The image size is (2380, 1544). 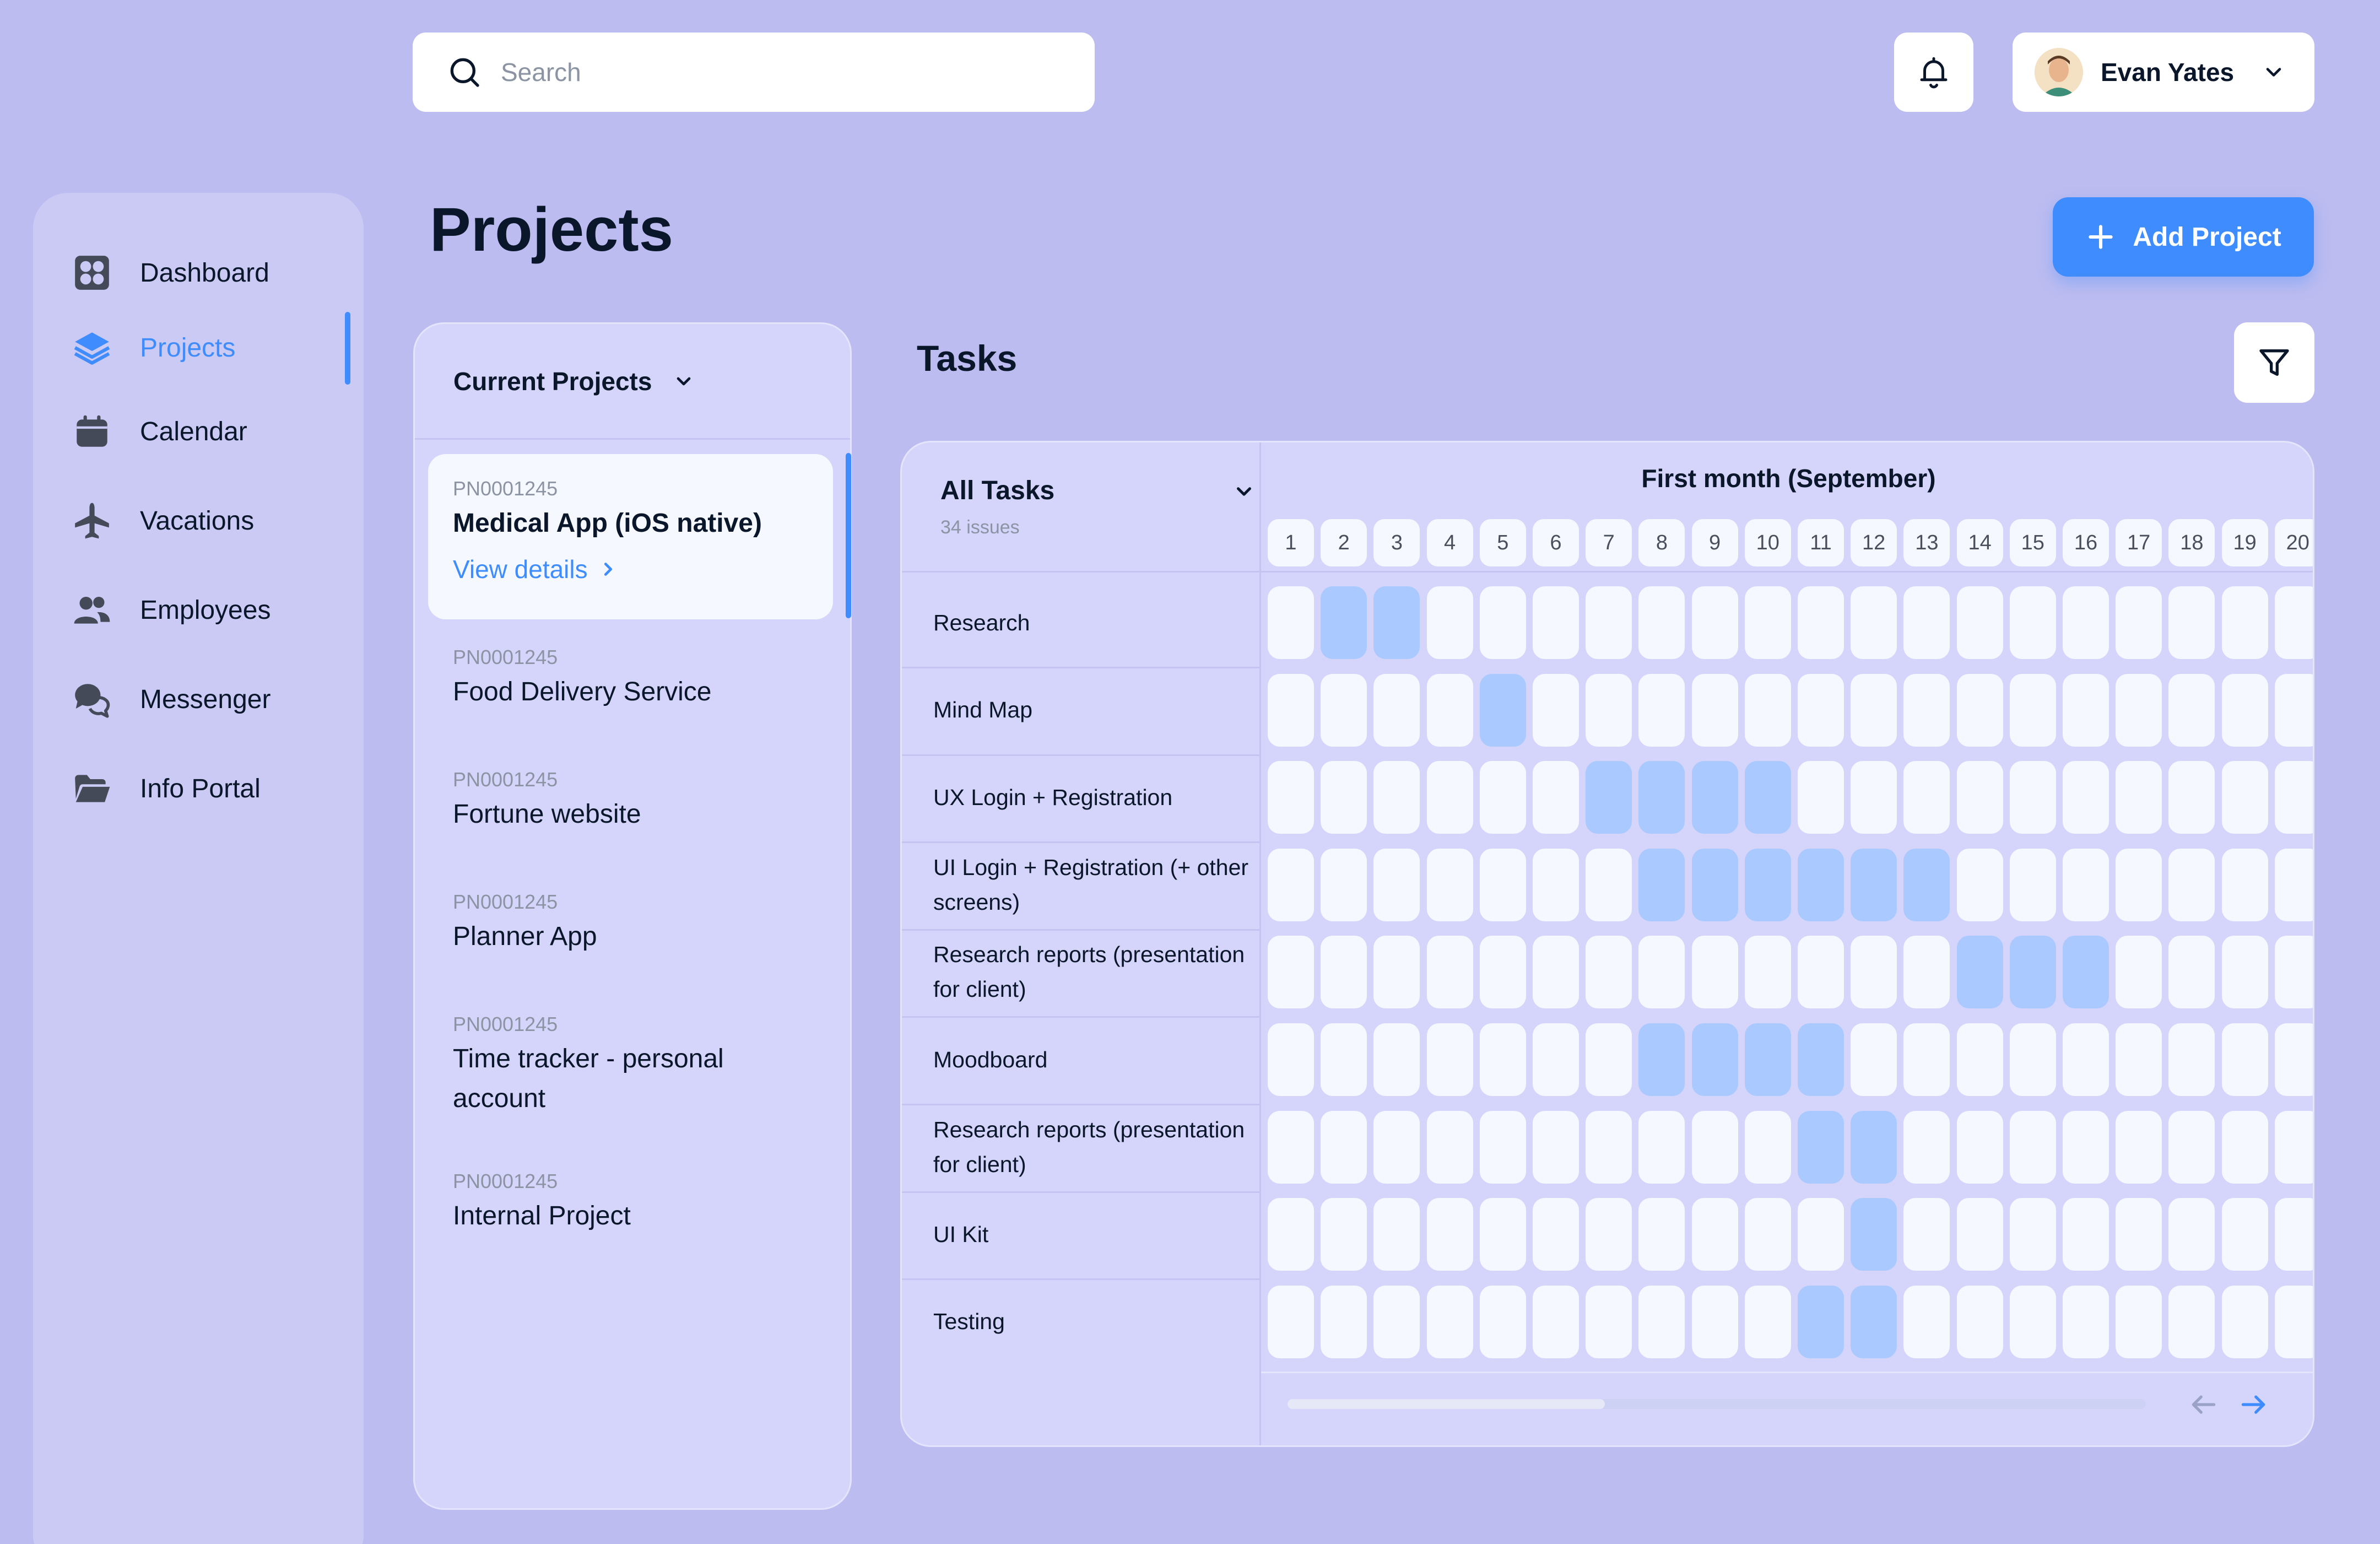 I want to click on projects-scrollbar, so click(x=848, y=535).